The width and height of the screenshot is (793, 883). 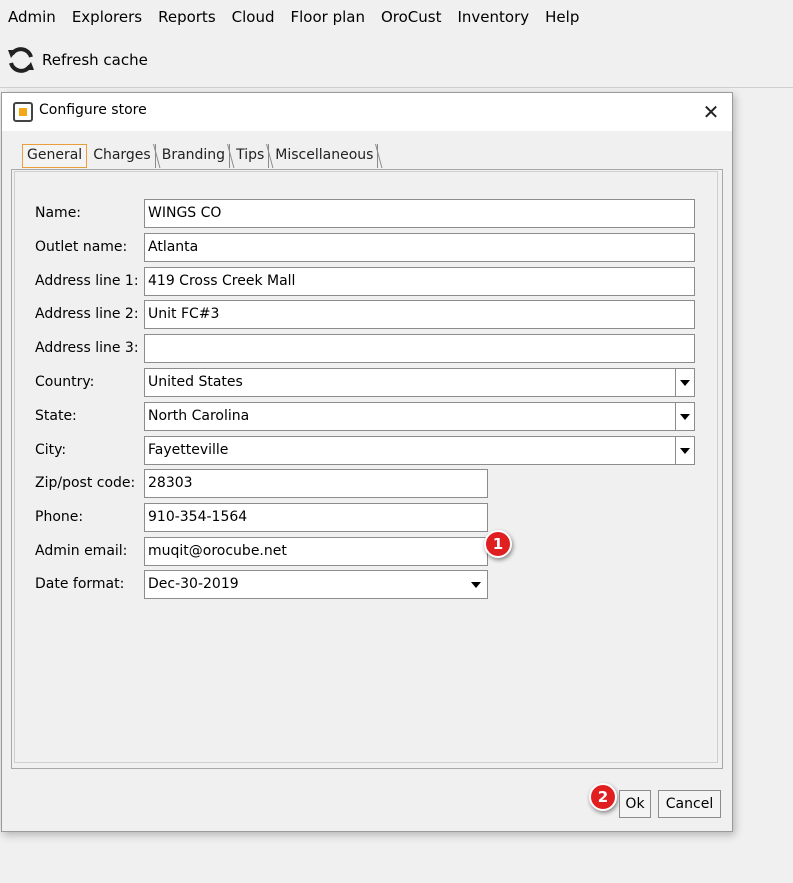 What do you see at coordinates (32, 17) in the screenshot?
I see `menu-admin: Admin` at bounding box center [32, 17].